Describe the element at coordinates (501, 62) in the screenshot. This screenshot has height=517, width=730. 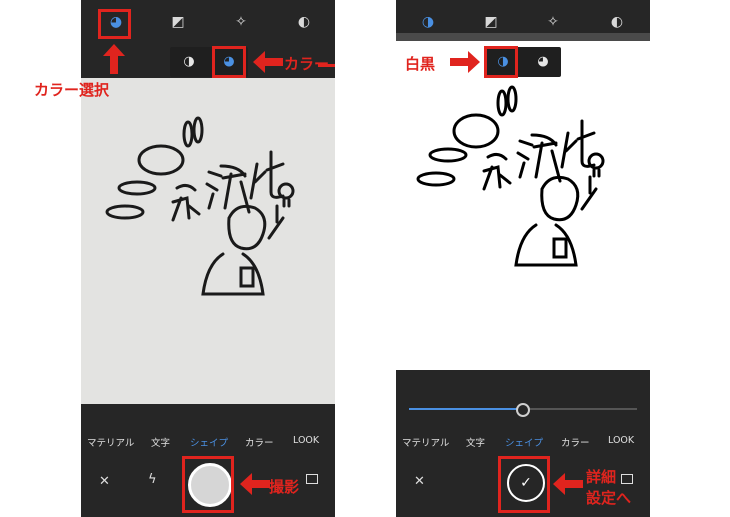
I see `highlight-bw-toggle` at that location.